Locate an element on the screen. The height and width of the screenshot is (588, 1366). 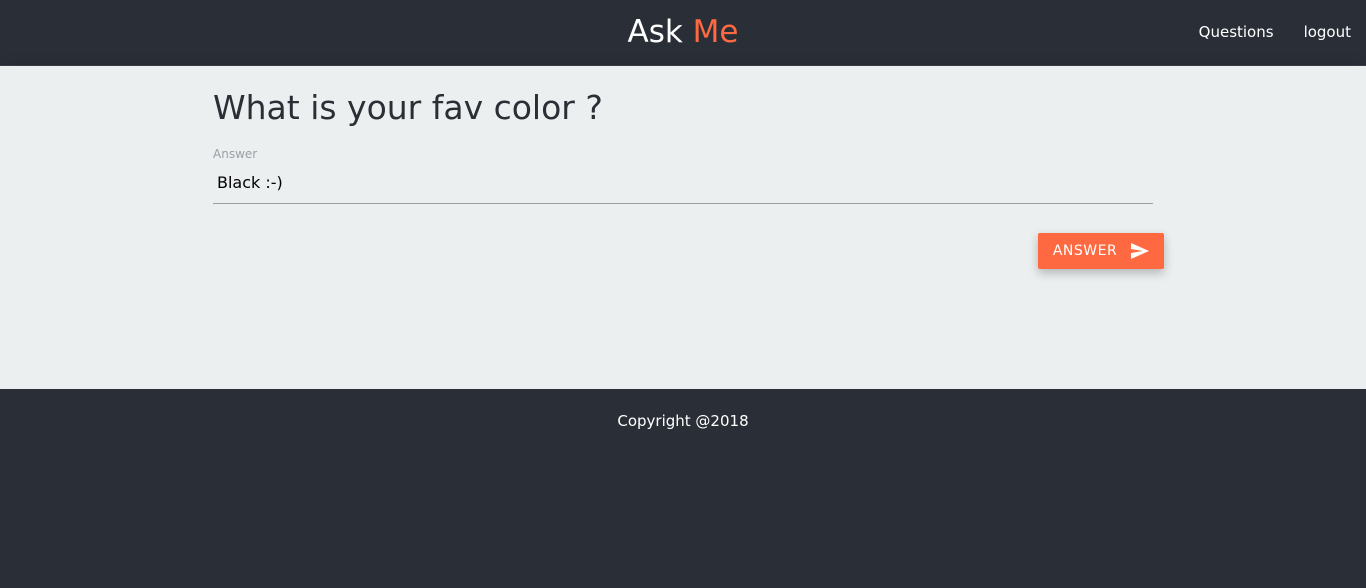
brand-logo: Ask Me is located at coordinates (683, 32).